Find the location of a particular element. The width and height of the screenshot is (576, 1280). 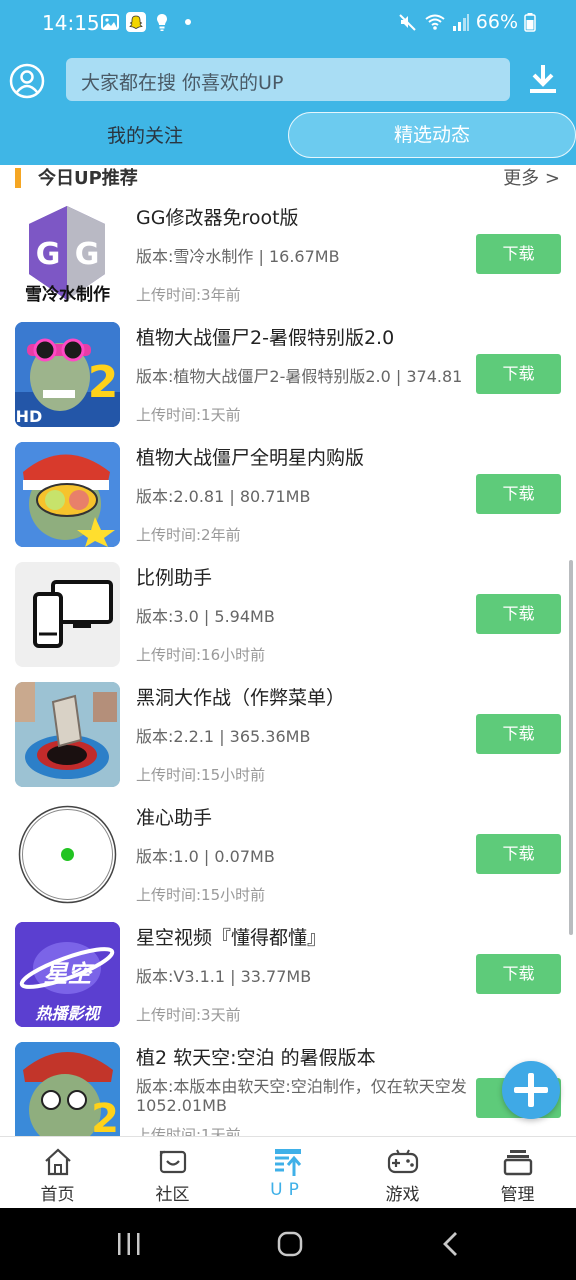

status-bar: 14:15 66% is located at coordinates (288, 24).